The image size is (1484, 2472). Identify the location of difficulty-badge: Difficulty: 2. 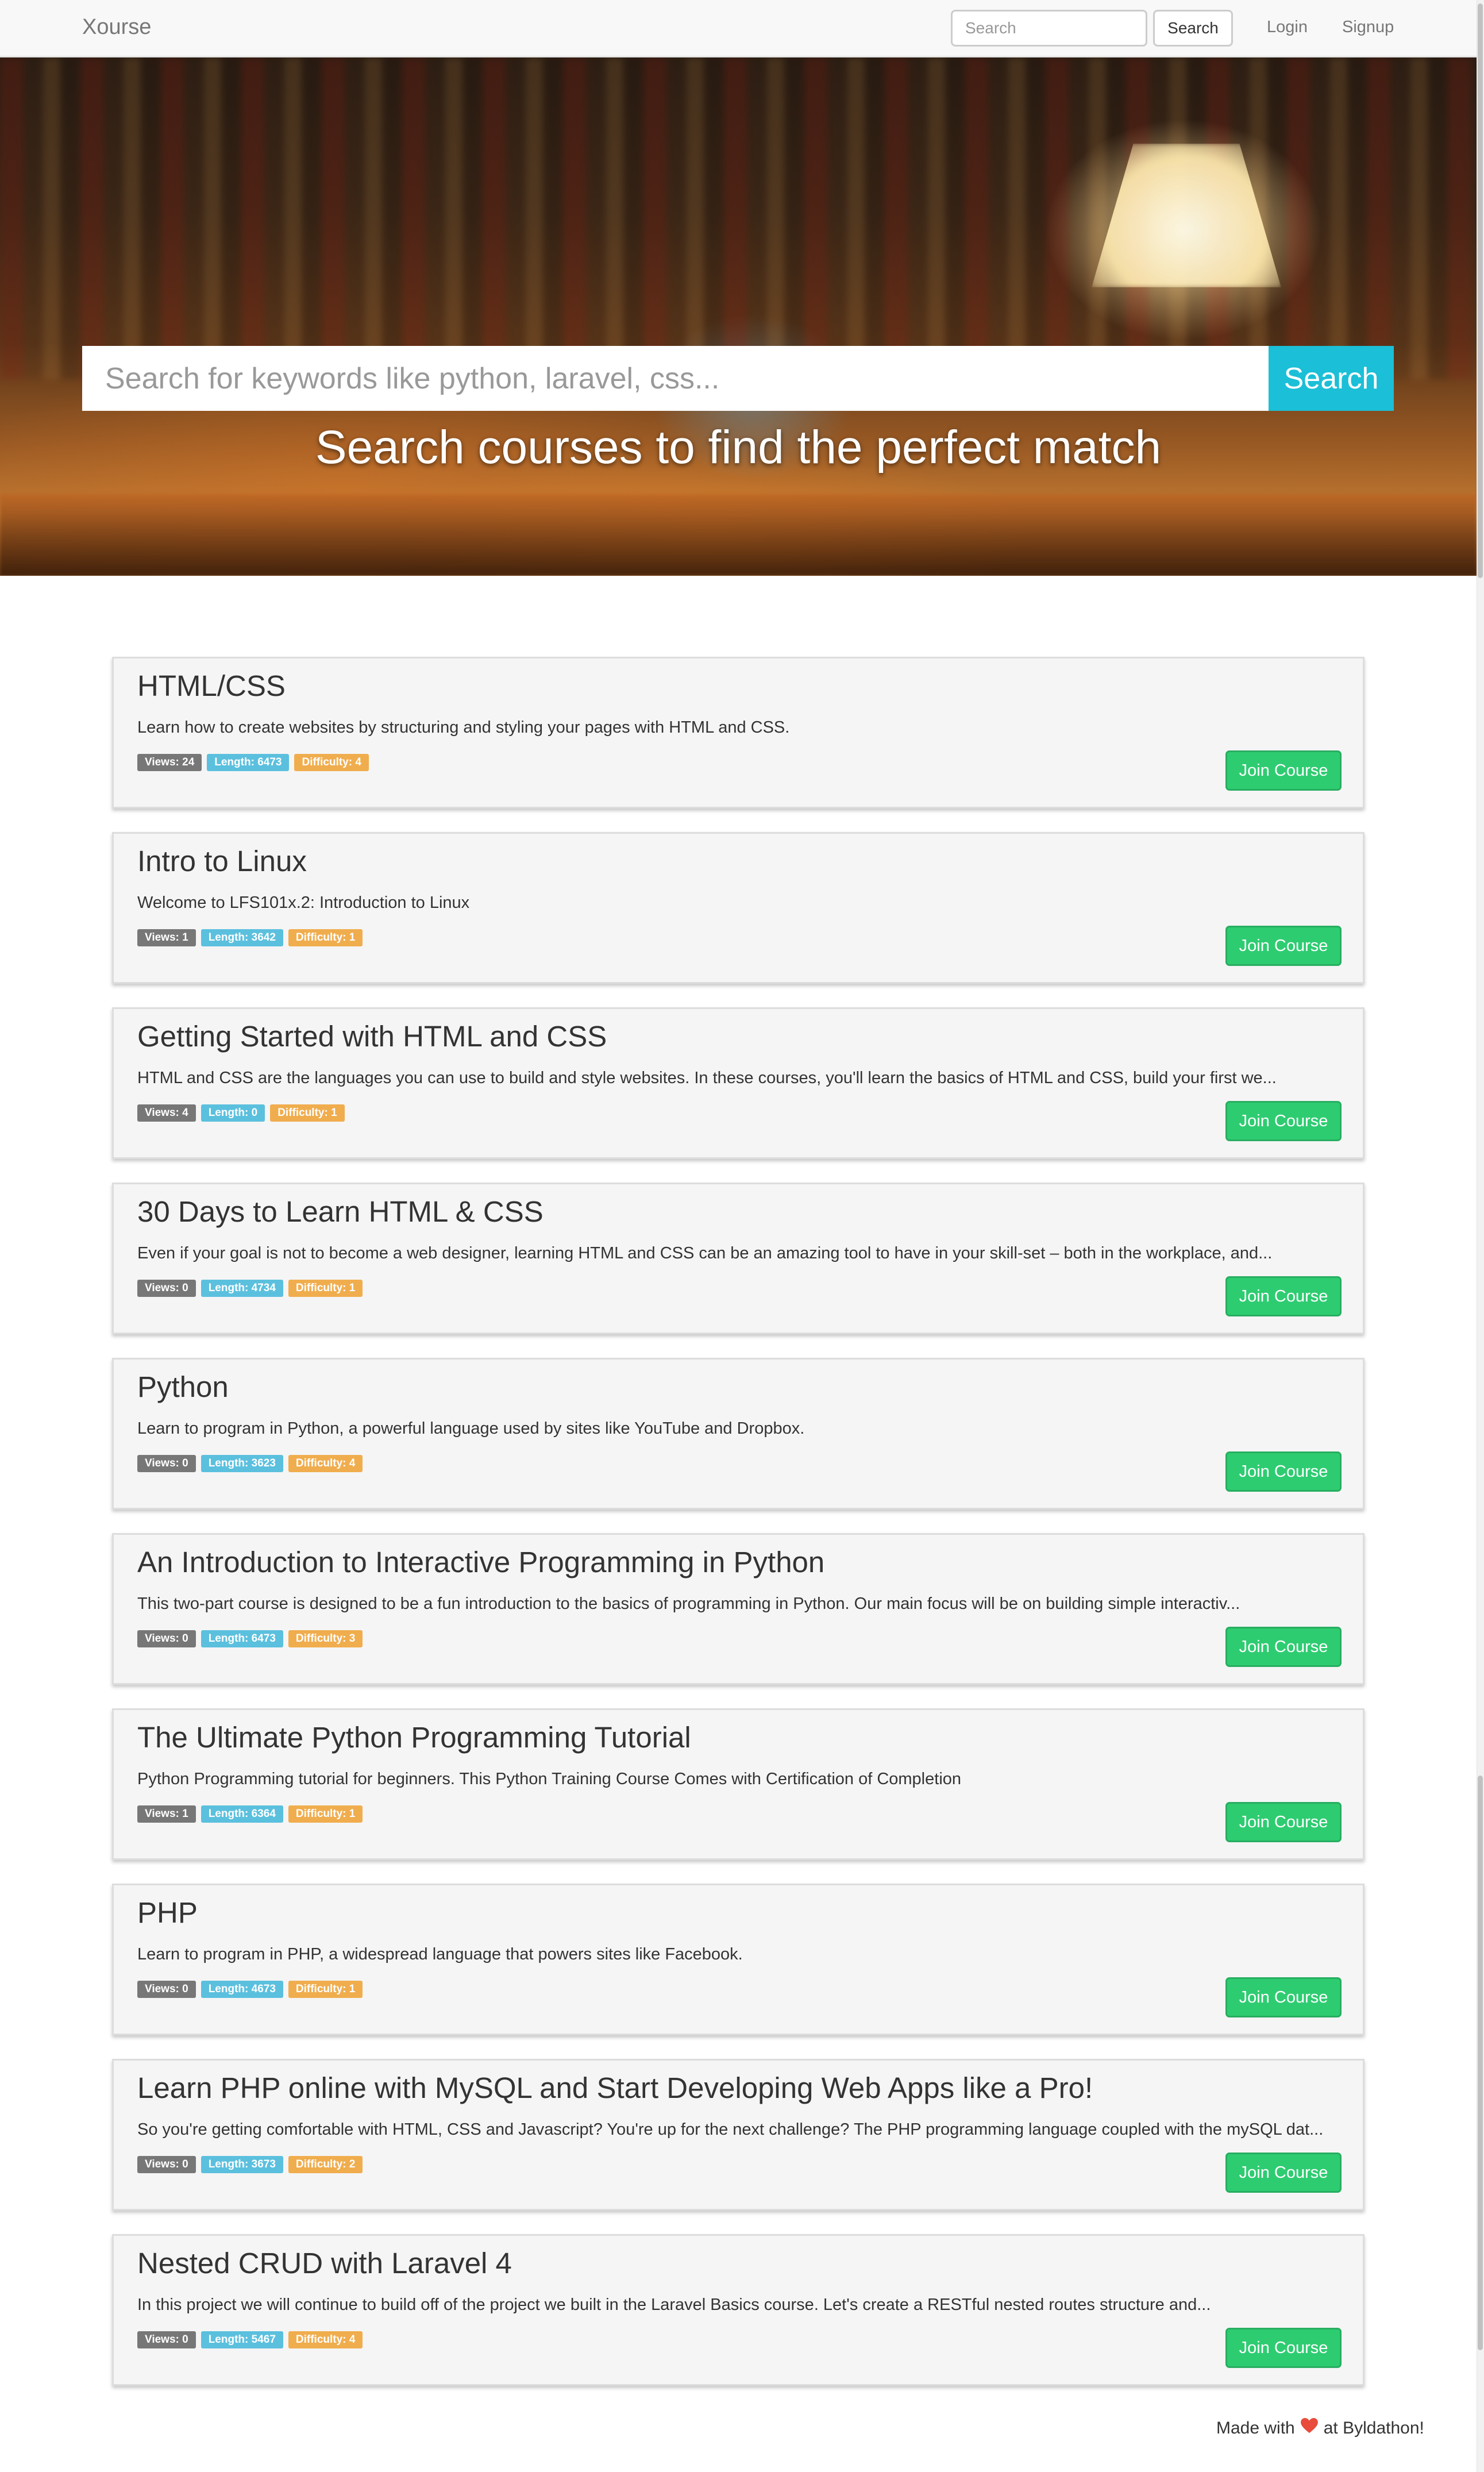
(325, 2164).